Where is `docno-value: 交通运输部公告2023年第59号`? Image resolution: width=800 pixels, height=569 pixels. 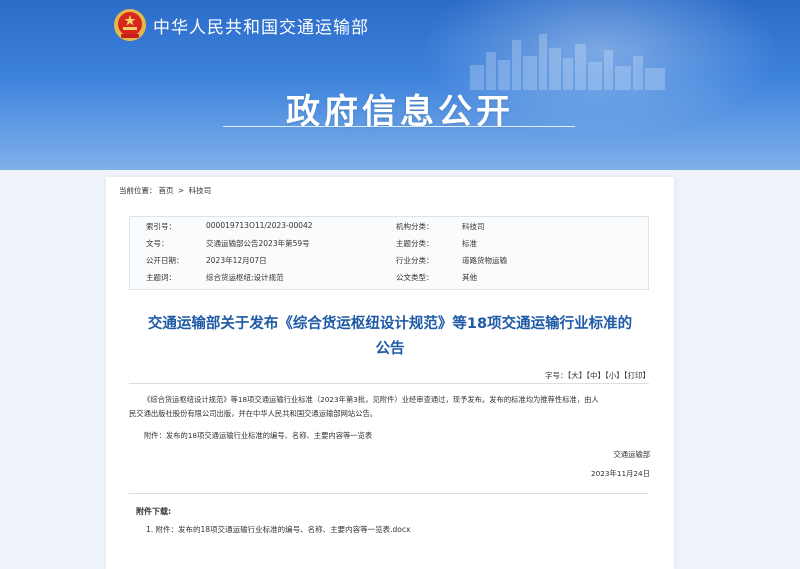 docno-value: 交通运输部公告2023年第59号 is located at coordinates (258, 243).